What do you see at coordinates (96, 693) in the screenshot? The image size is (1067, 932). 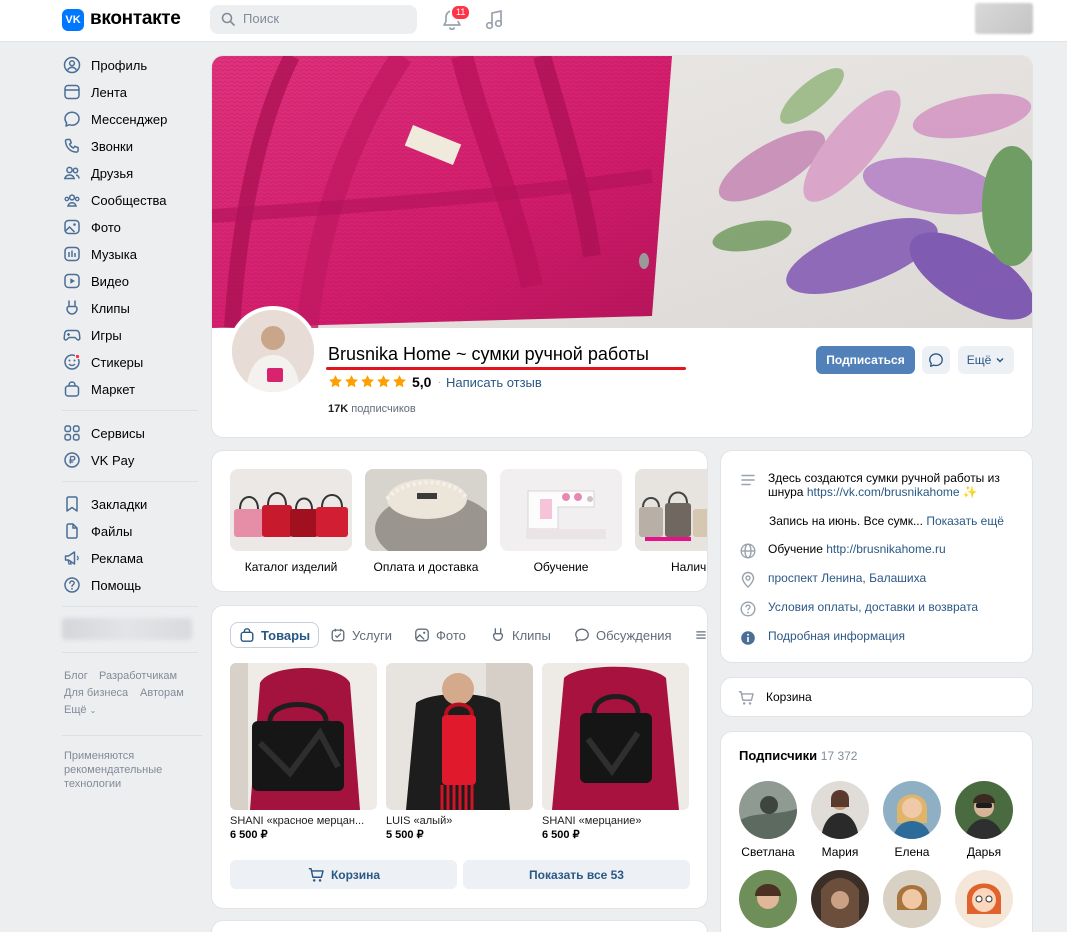 I see `footer-link-business: Для бизнеса` at bounding box center [96, 693].